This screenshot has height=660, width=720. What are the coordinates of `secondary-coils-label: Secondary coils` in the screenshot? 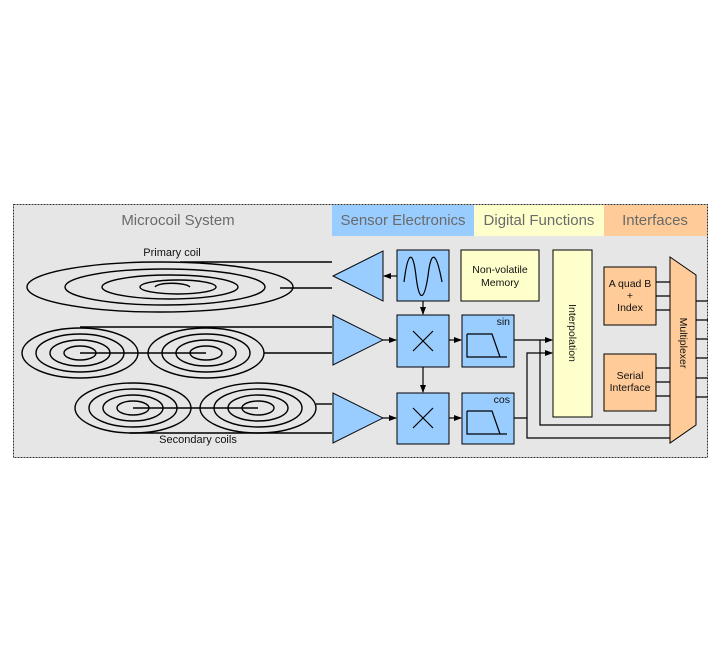 It's located at (198, 440).